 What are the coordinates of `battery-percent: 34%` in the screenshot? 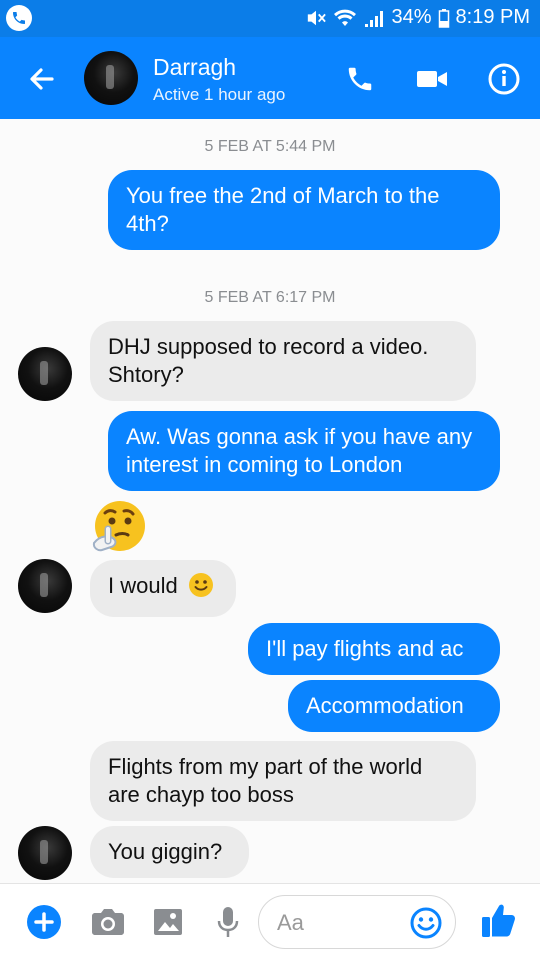 It's located at (411, 17).